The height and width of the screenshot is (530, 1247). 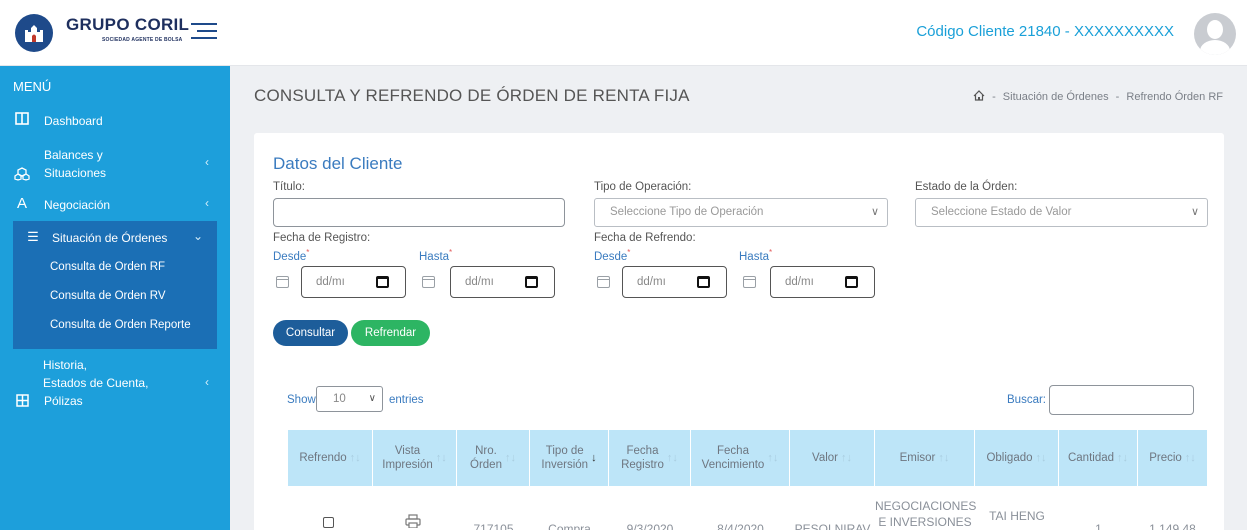 I want to click on castle-logo-icon, so click(x=34, y=33).